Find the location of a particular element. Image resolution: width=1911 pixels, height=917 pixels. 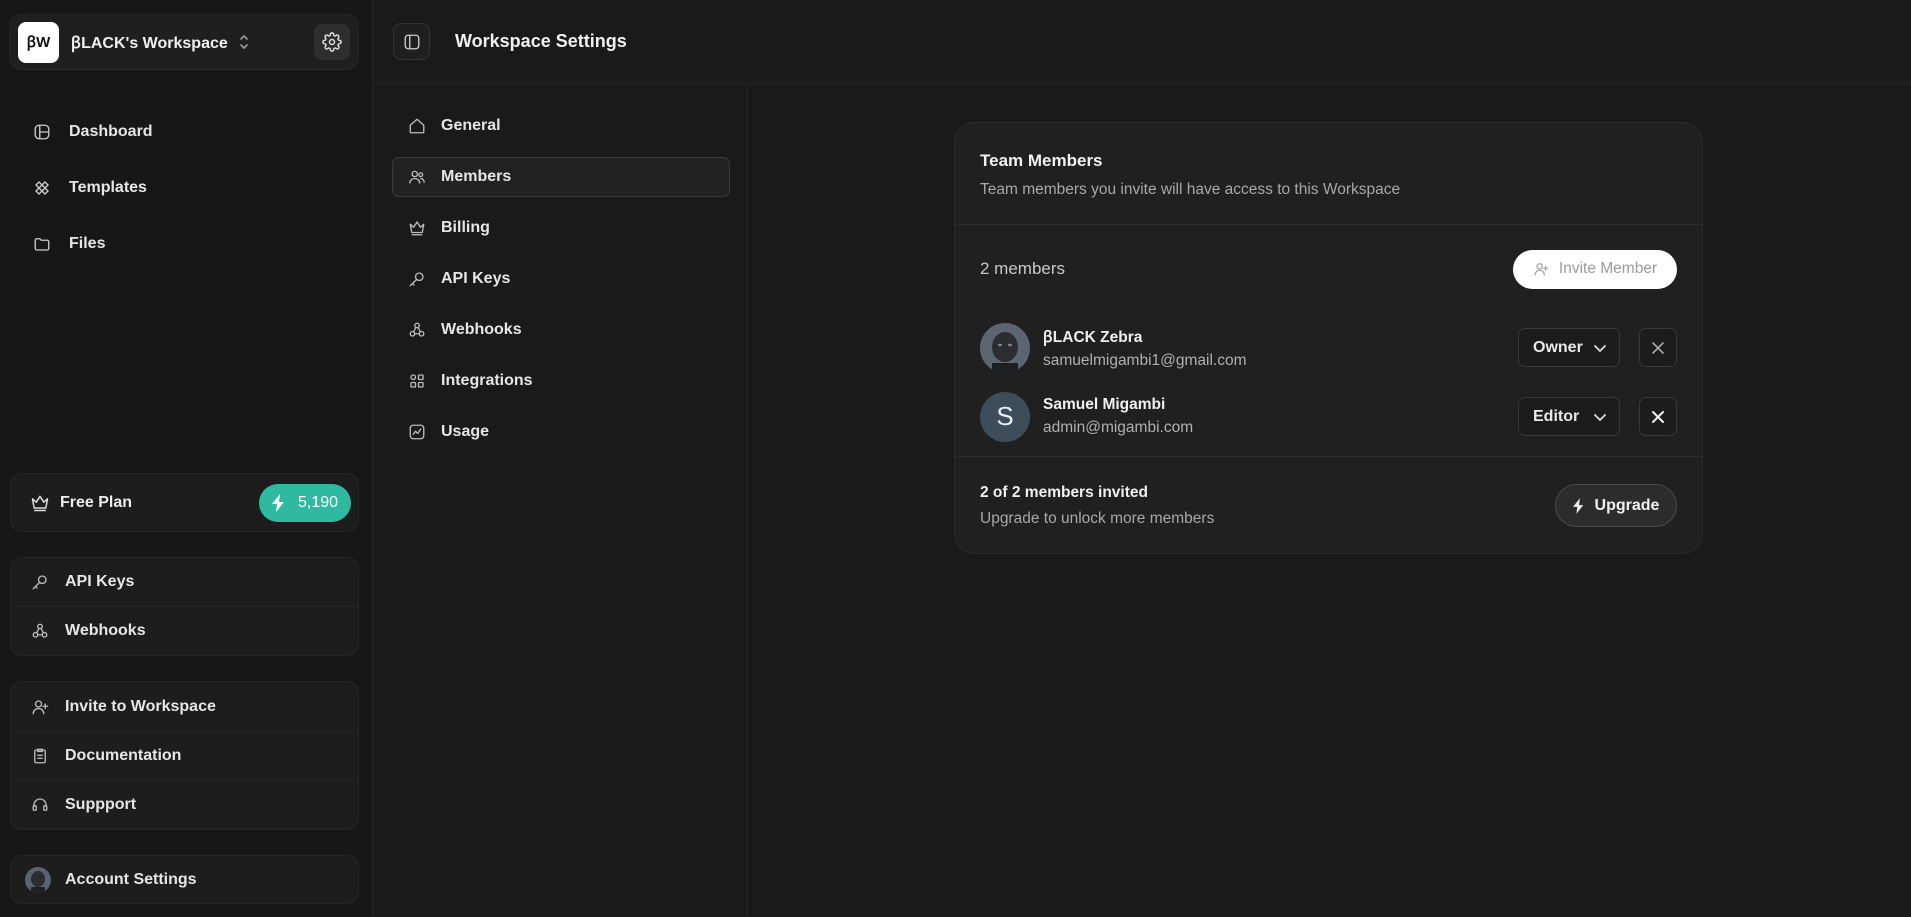

credits-value: 5,190 is located at coordinates (318, 502).